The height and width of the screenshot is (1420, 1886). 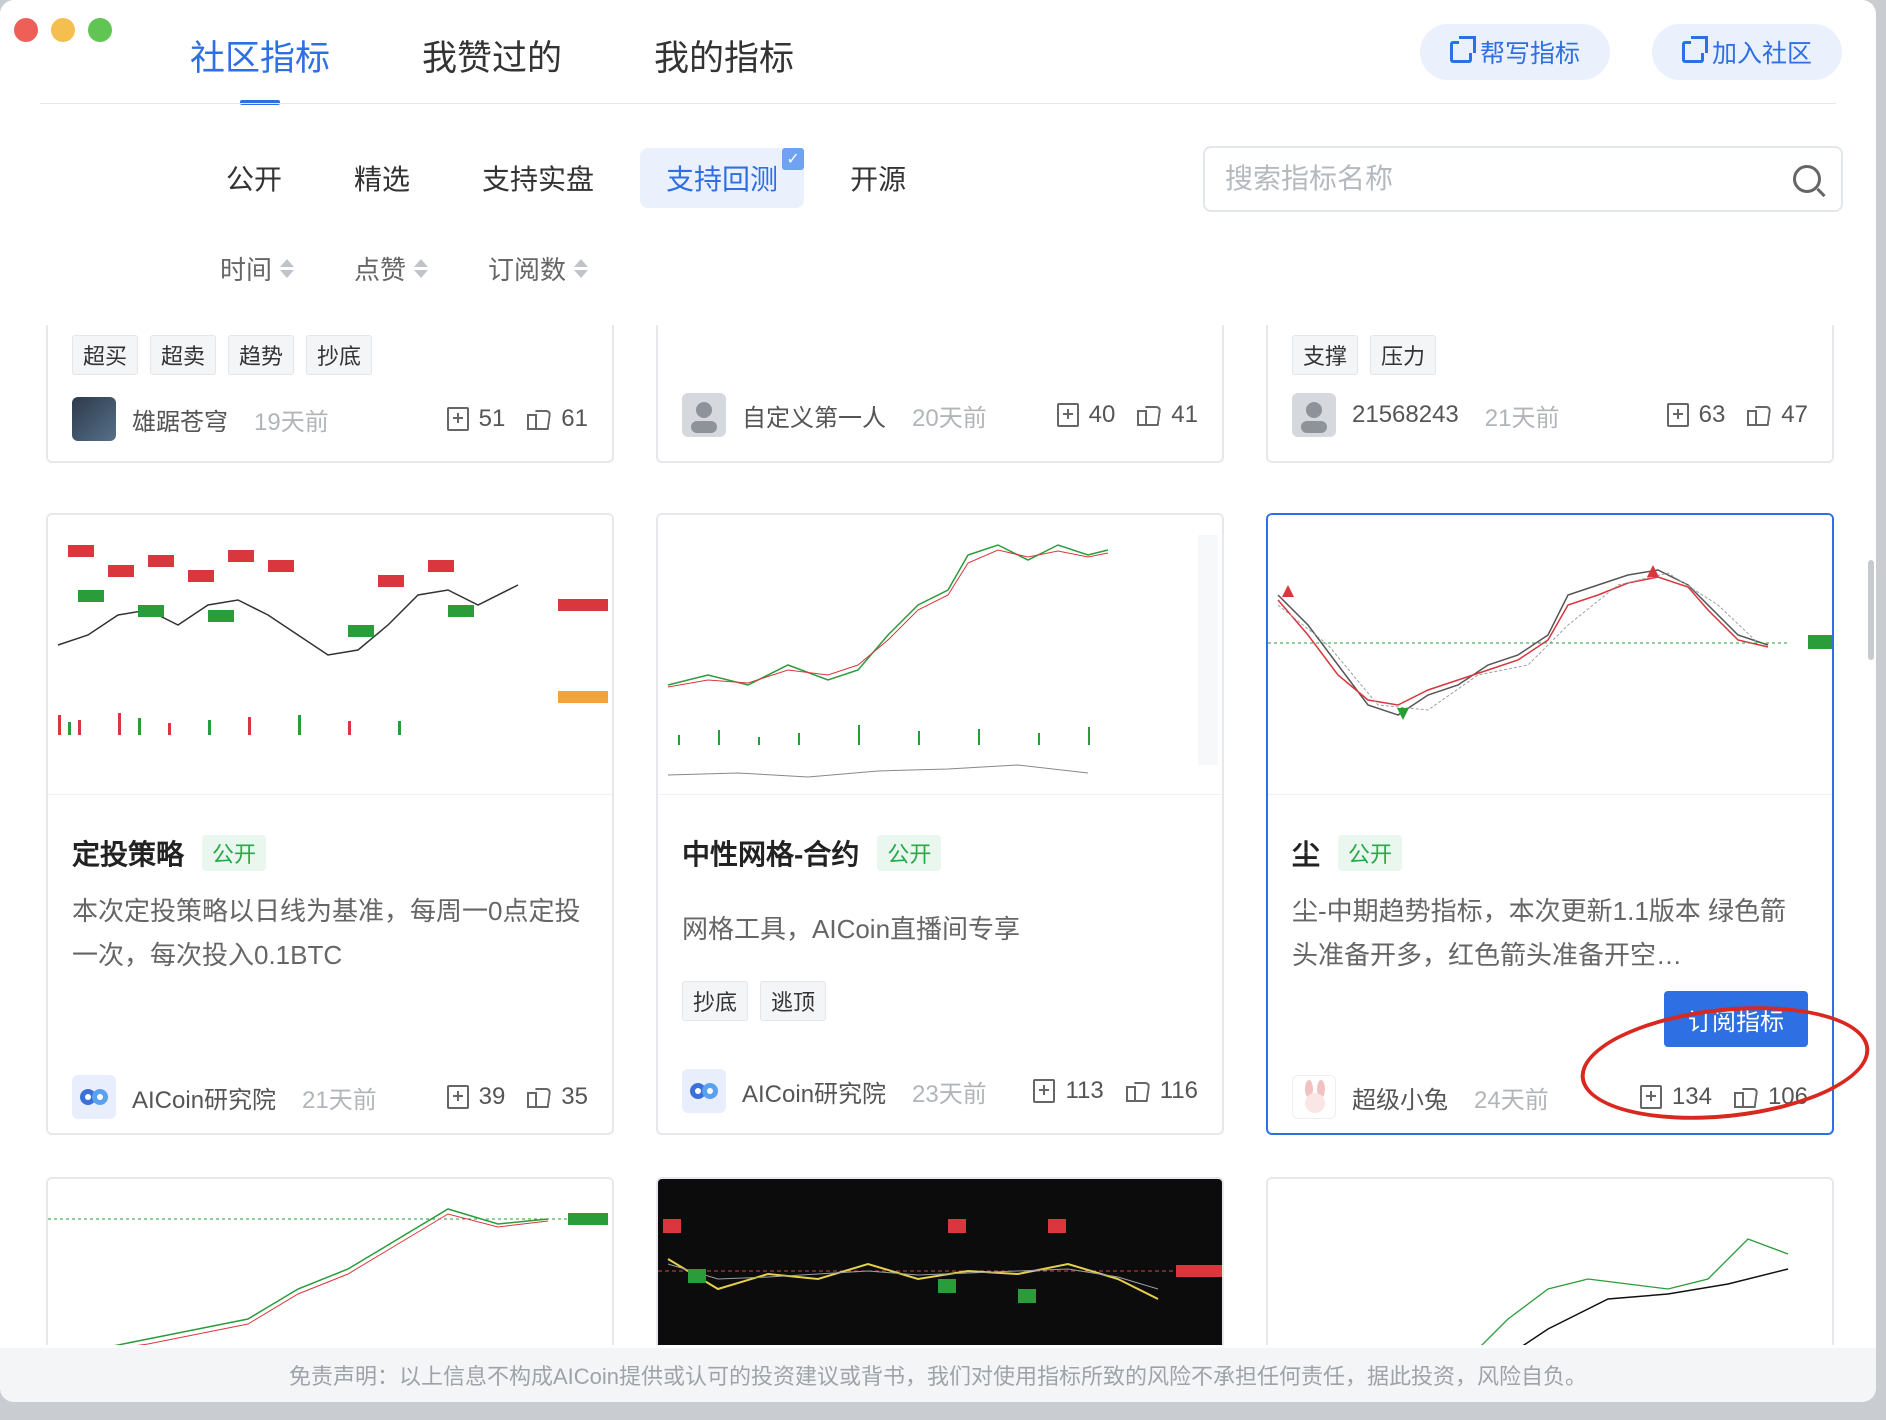 I want to click on author-name: 超级小兔, so click(x=1400, y=1097).